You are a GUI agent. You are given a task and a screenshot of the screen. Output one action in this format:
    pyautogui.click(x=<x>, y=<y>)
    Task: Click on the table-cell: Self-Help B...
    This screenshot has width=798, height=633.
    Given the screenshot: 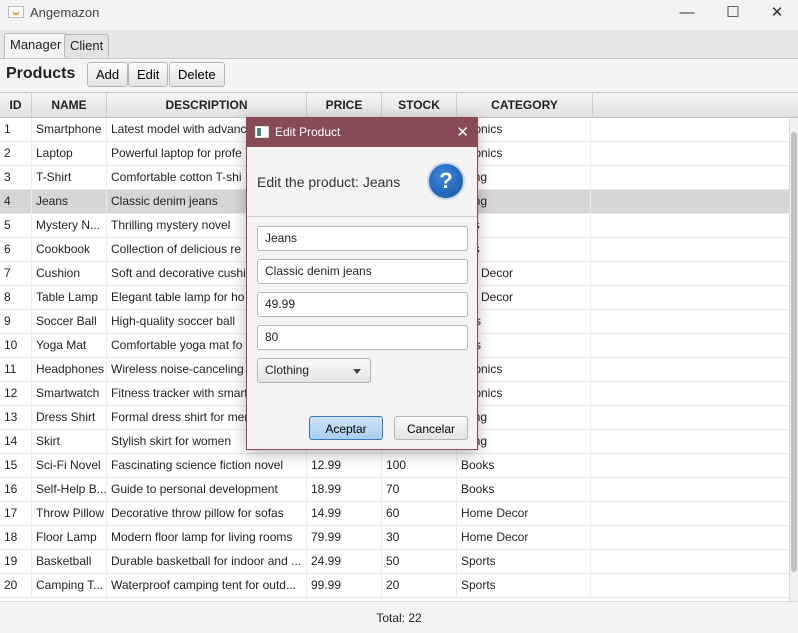 What is the action you would take?
    pyautogui.click(x=69, y=489)
    